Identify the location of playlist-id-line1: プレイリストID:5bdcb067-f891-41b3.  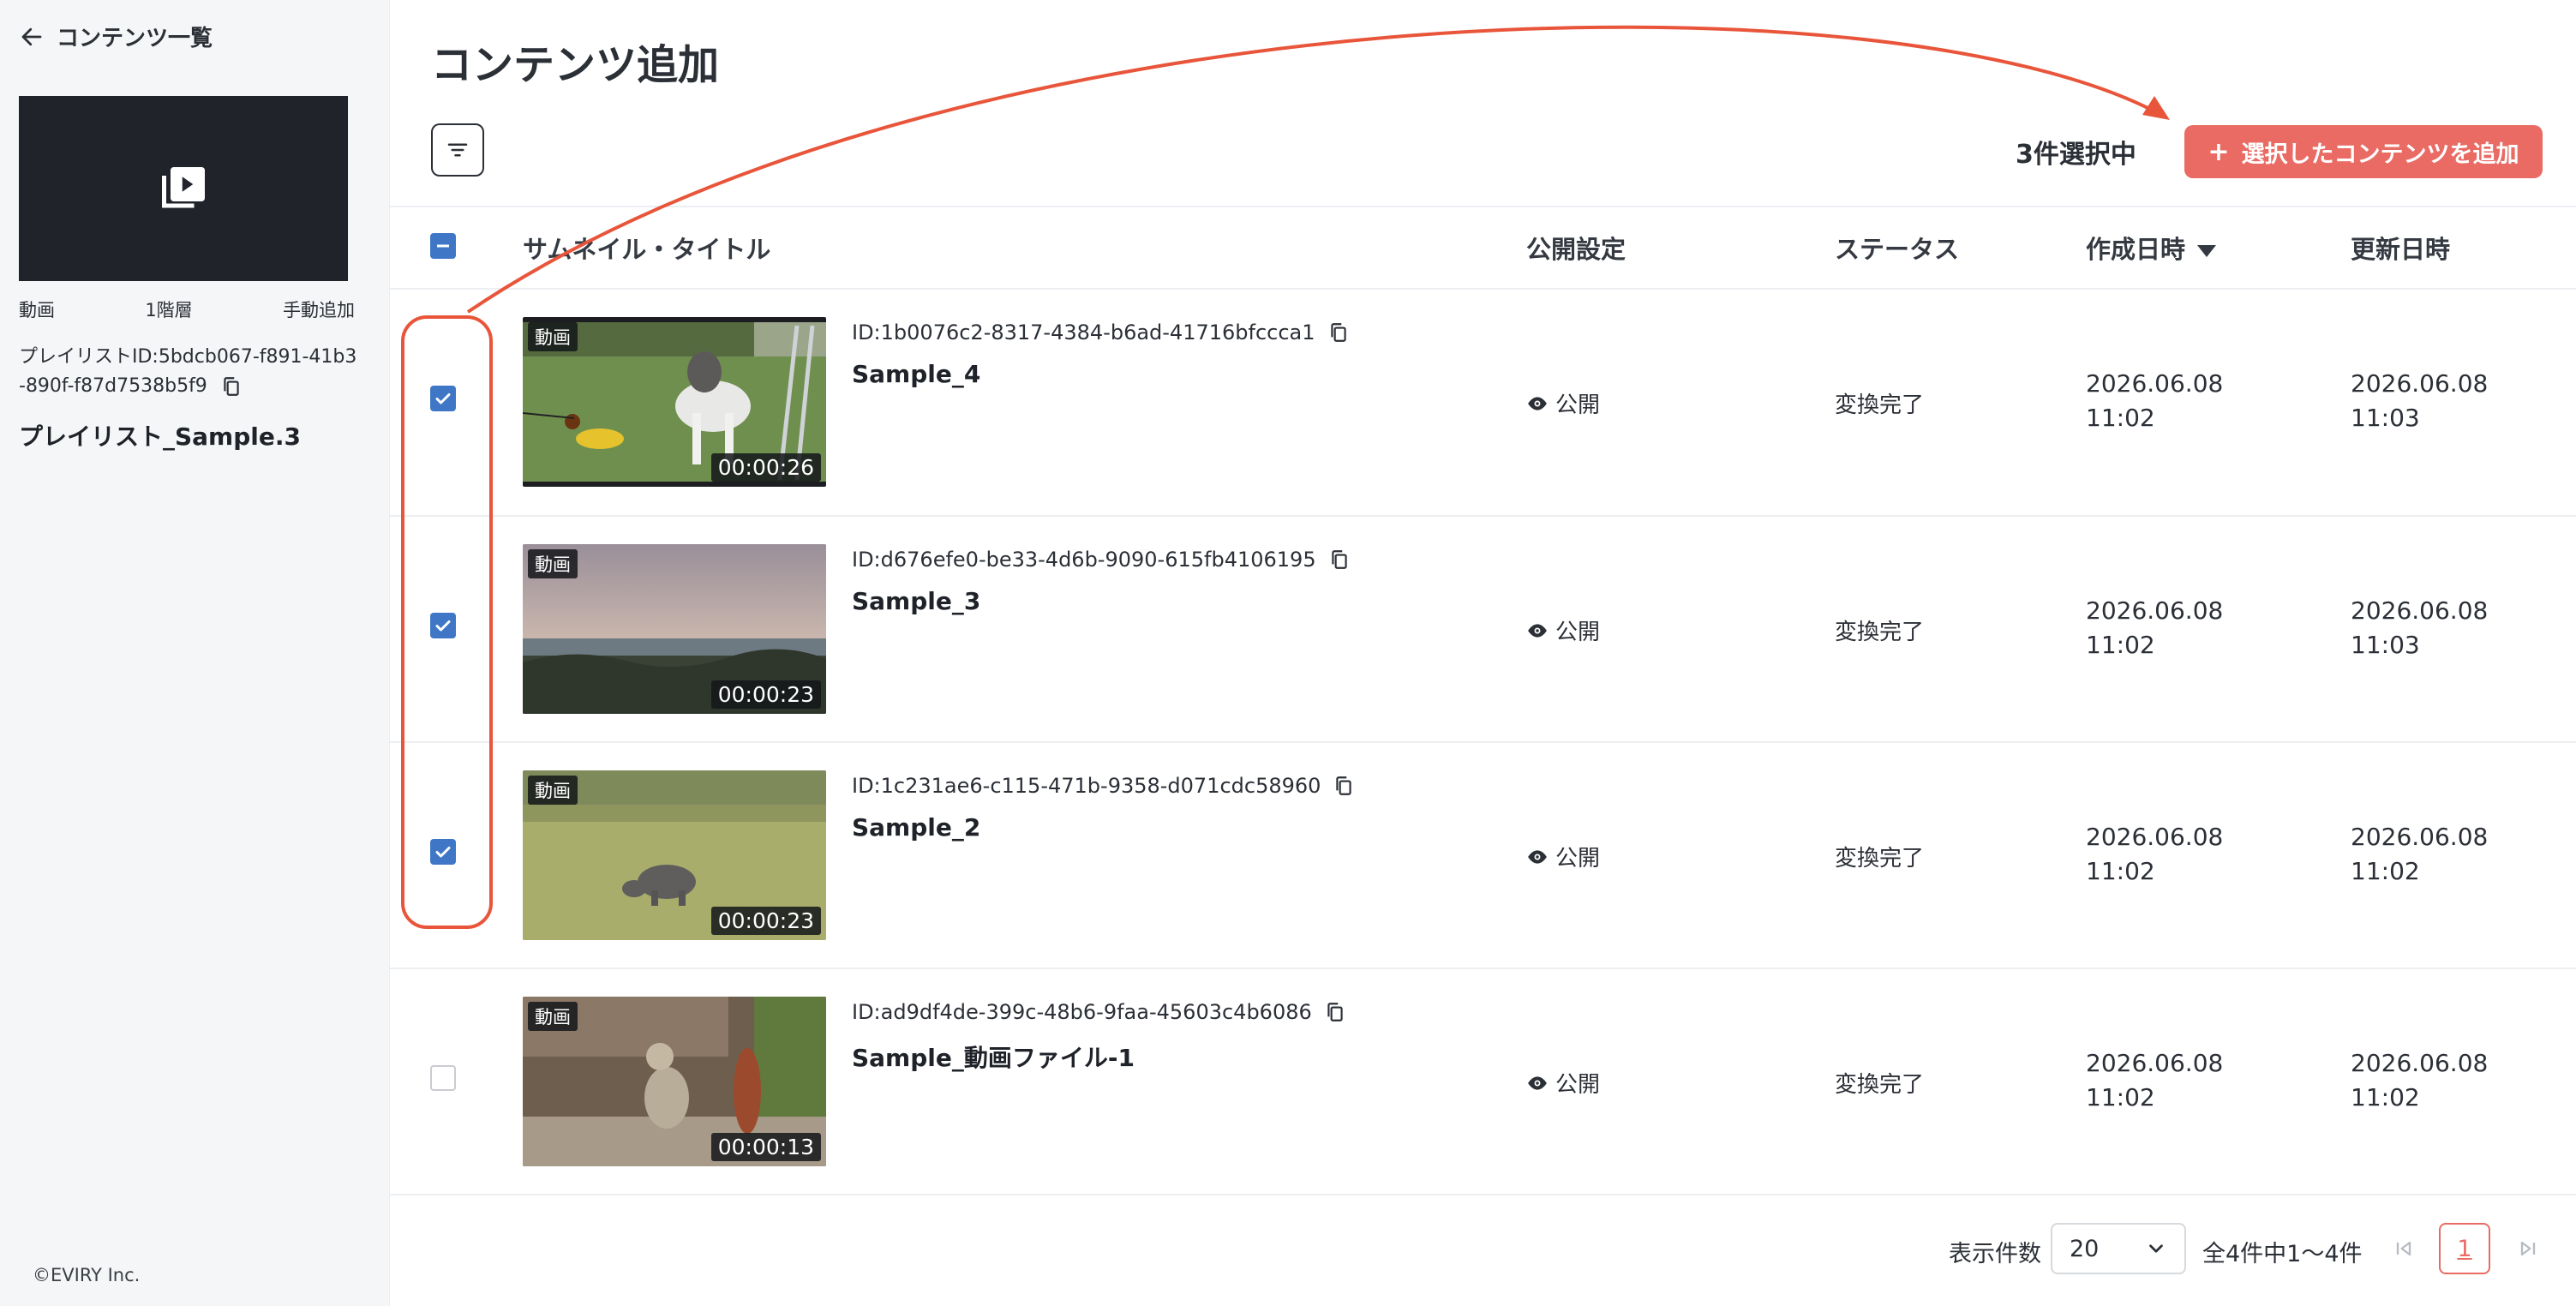
(188, 357).